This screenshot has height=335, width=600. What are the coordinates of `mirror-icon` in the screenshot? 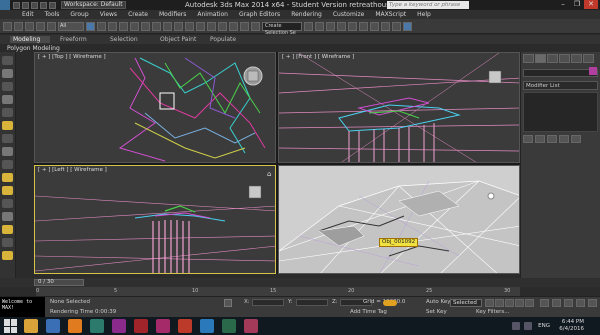 It's located at (308, 26).